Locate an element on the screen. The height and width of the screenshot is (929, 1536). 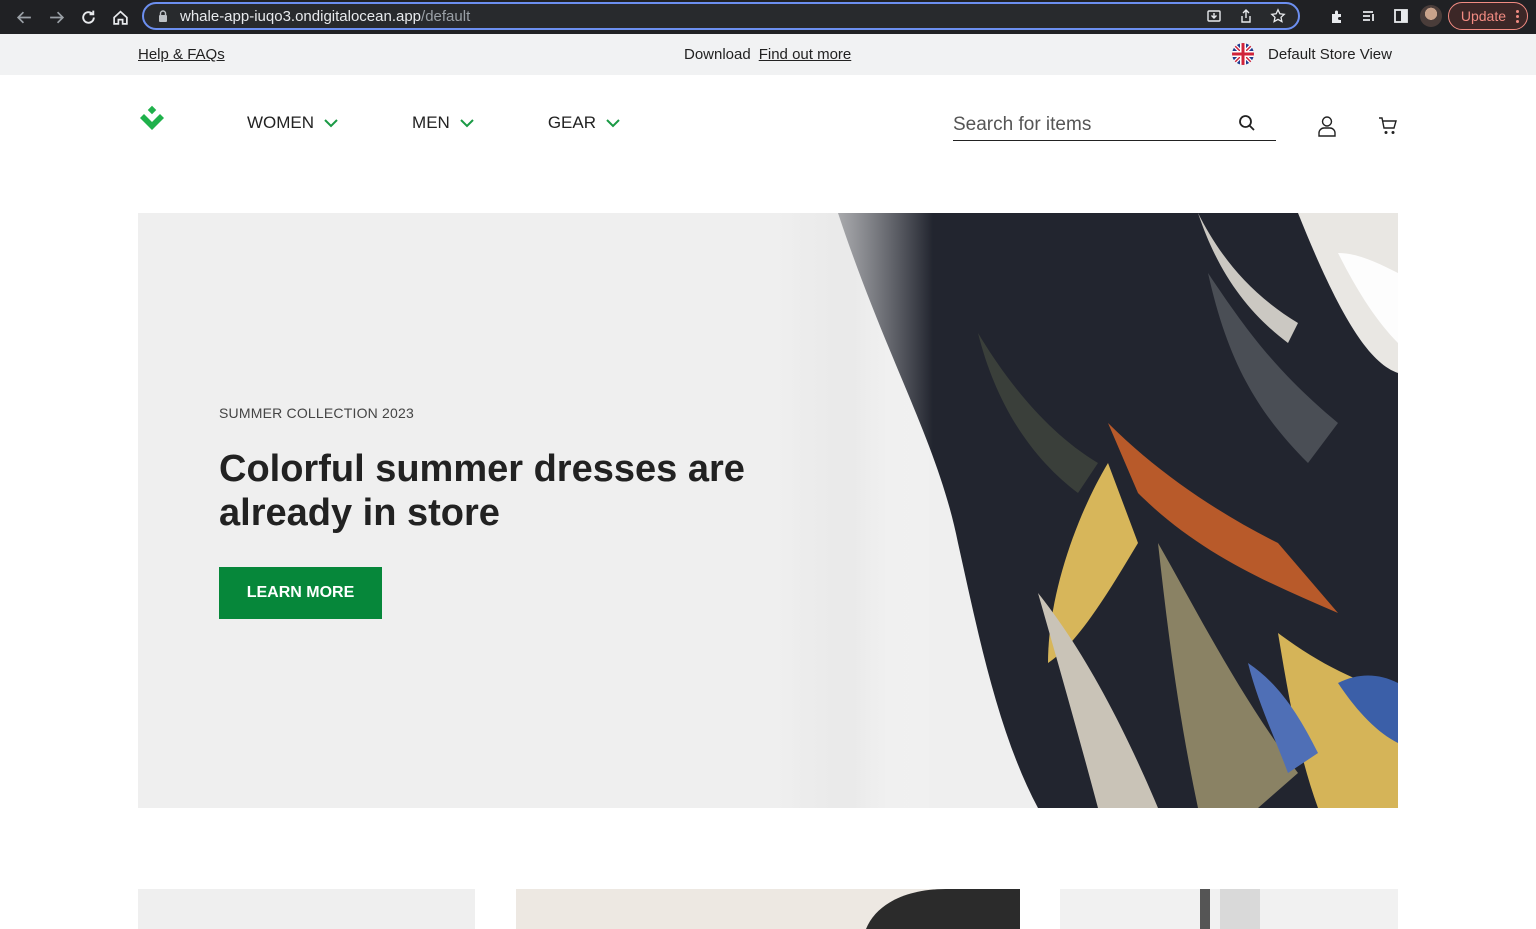
search-input is located at coordinates (1093, 124).